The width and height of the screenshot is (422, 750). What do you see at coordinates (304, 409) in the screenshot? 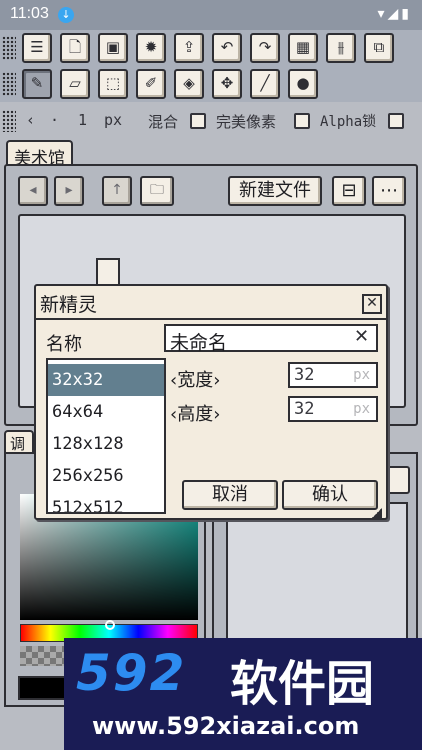
I see `height-value: 32` at bounding box center [304, 409].